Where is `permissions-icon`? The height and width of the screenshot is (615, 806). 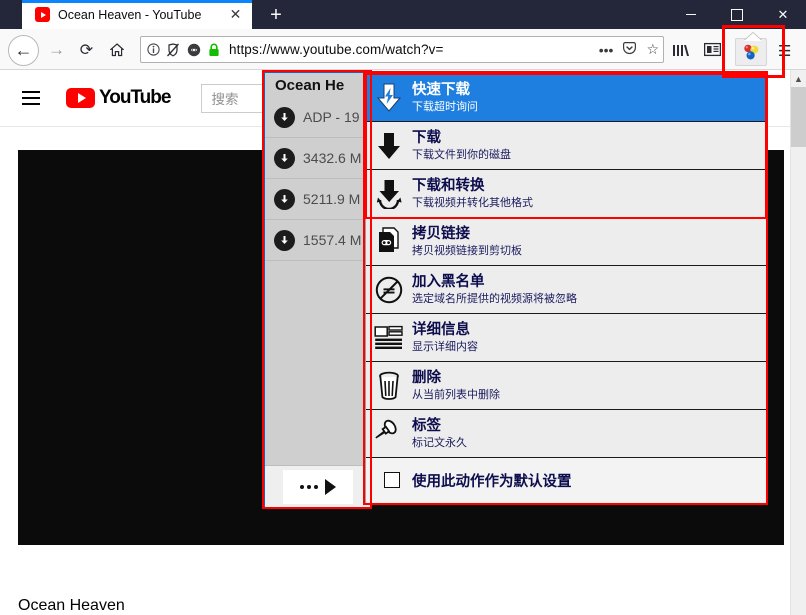
permissions-icon is located at coordinates (194, 50).